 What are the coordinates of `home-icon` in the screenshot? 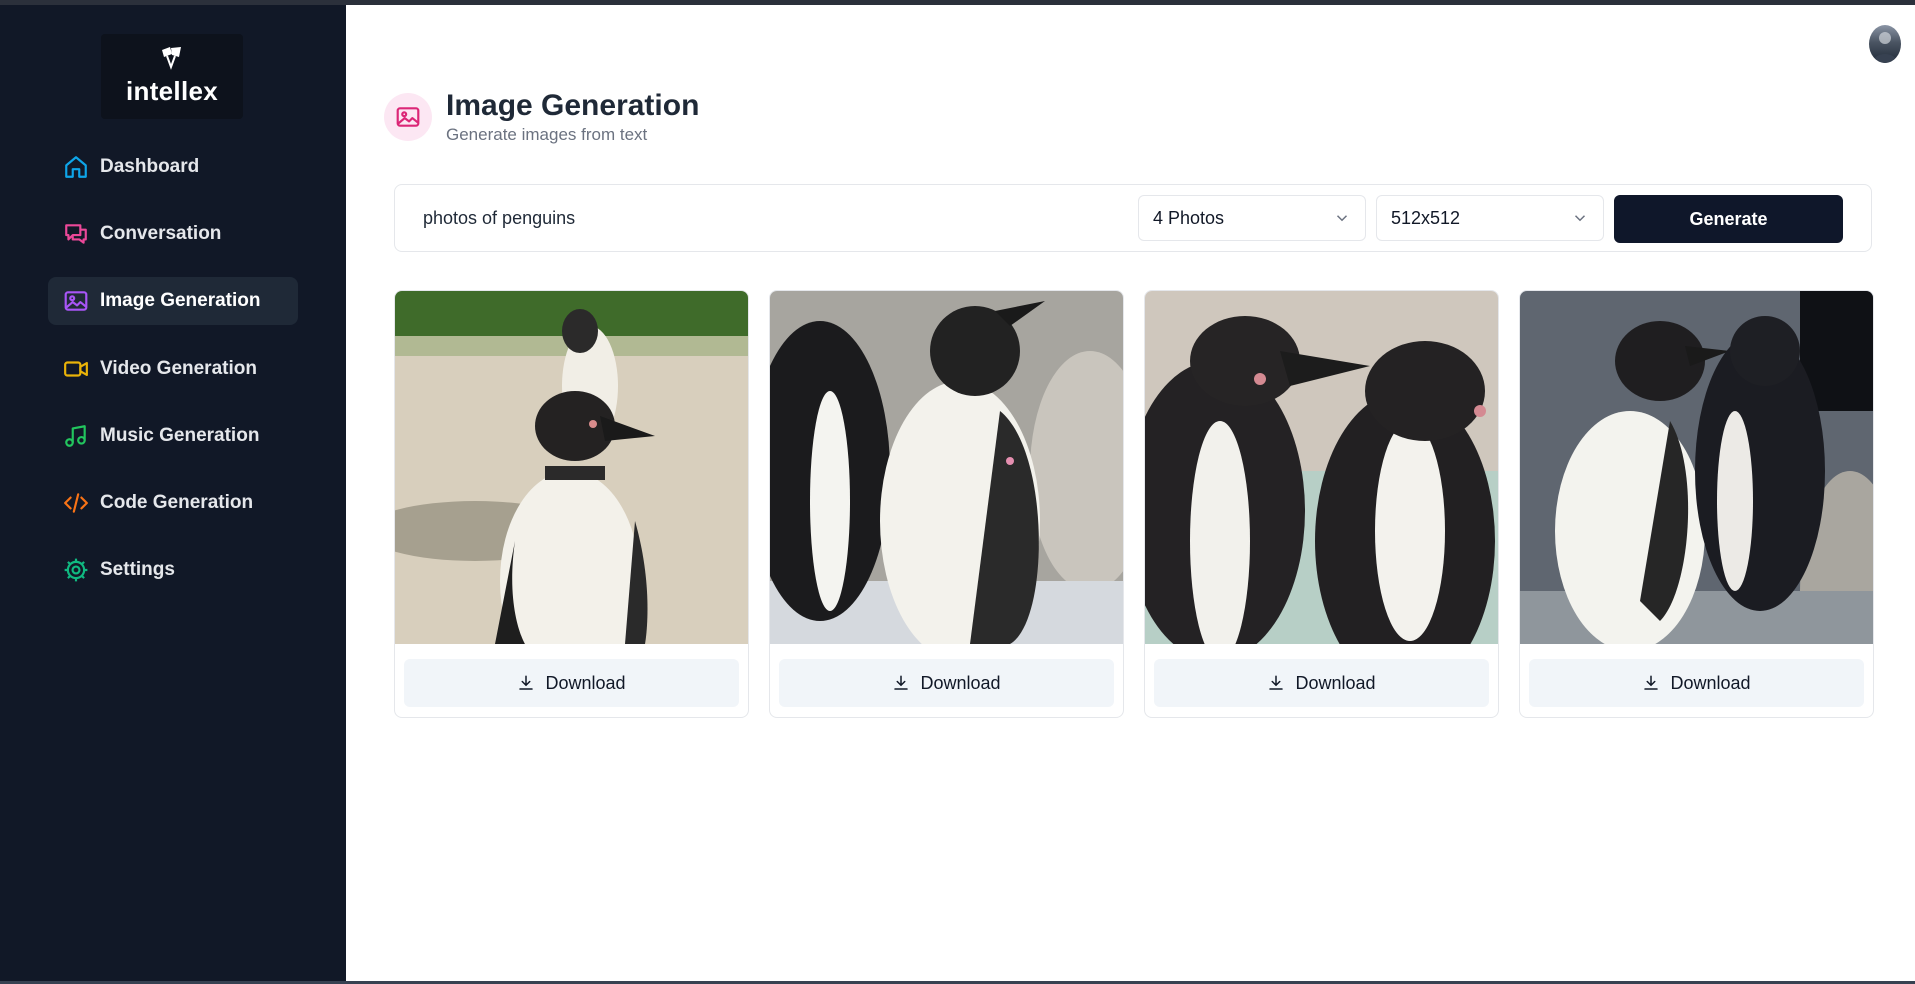 It's located at (76, 167).